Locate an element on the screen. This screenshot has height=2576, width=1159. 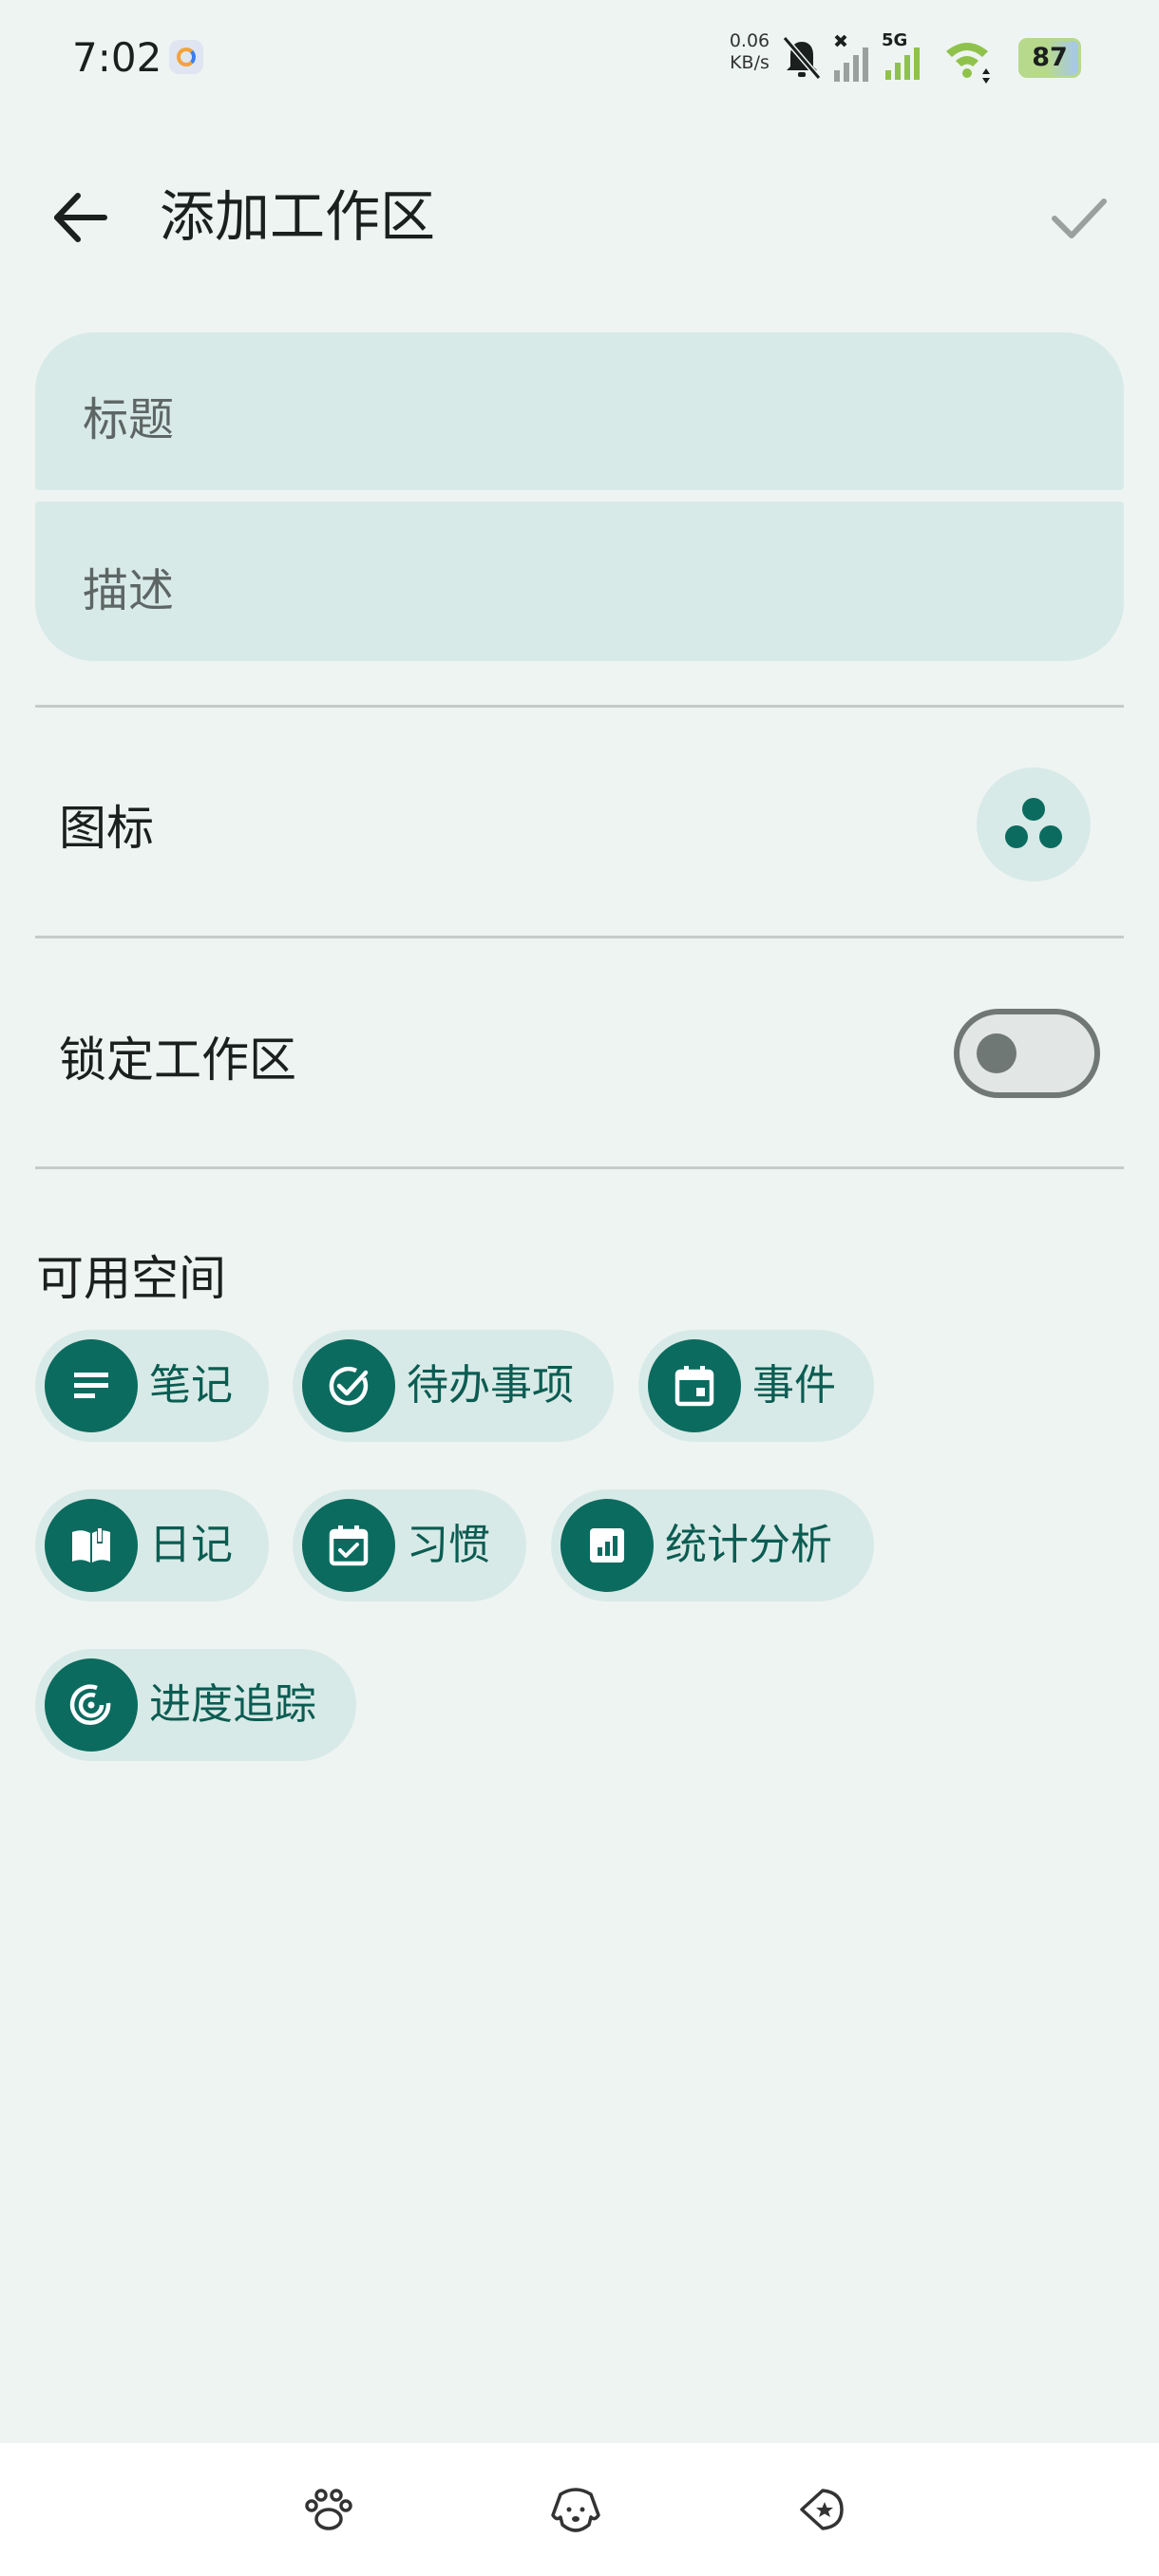
dog-icon is located at coordinates (575, 2510).